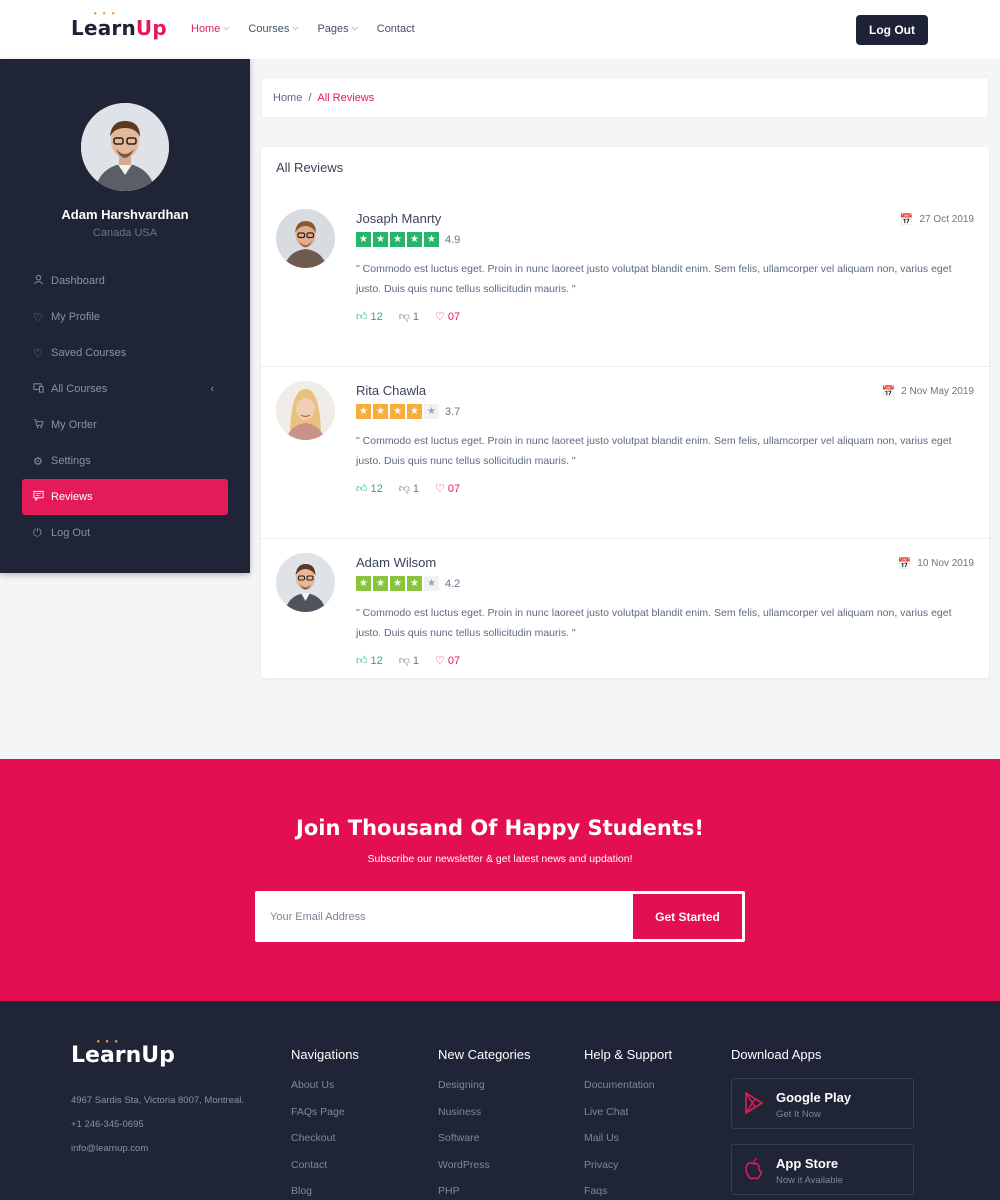  Describe the element at coordinates (123, 1053) in the screenshot. I see `footer-logo: • • • LearnUp` at that location.